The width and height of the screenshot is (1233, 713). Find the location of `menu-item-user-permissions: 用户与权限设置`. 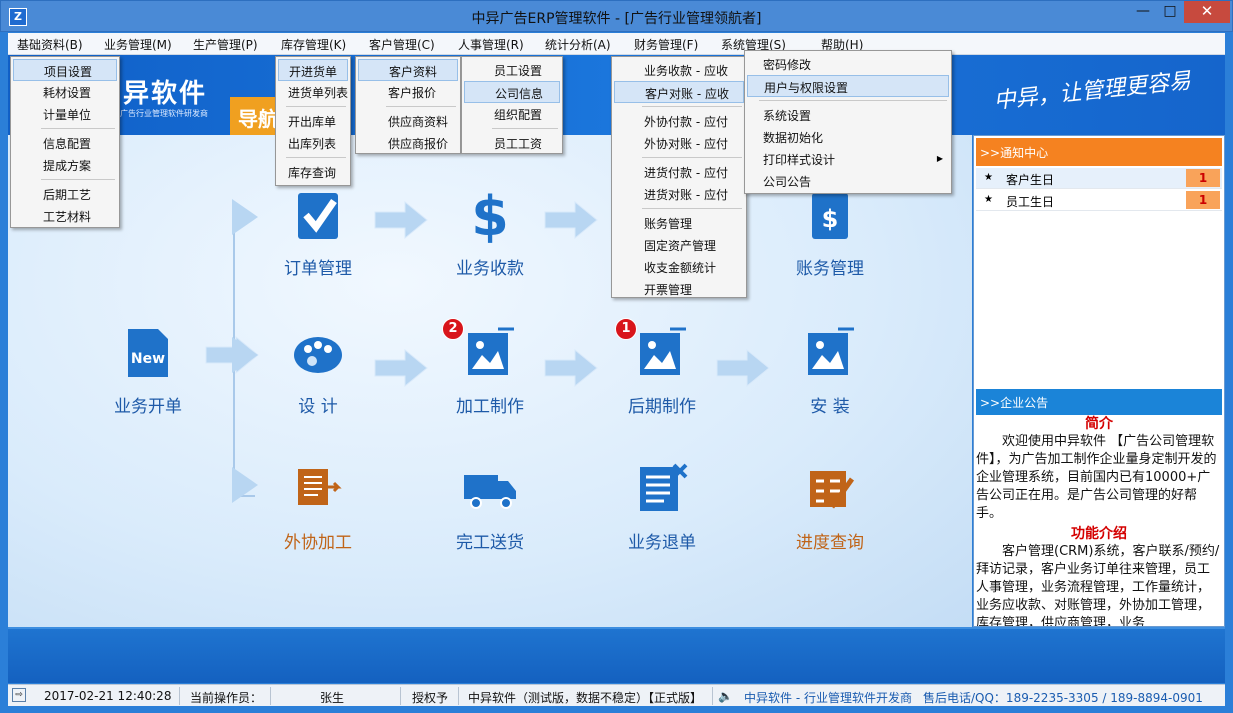

menu-item-user-permissions: 用户与权限设置 is located at coordinates (848, 86).